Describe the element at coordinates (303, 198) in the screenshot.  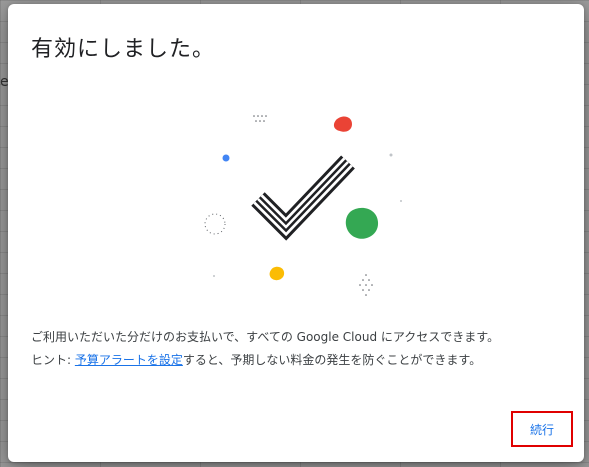
I see `checkmark-icon` at that location.